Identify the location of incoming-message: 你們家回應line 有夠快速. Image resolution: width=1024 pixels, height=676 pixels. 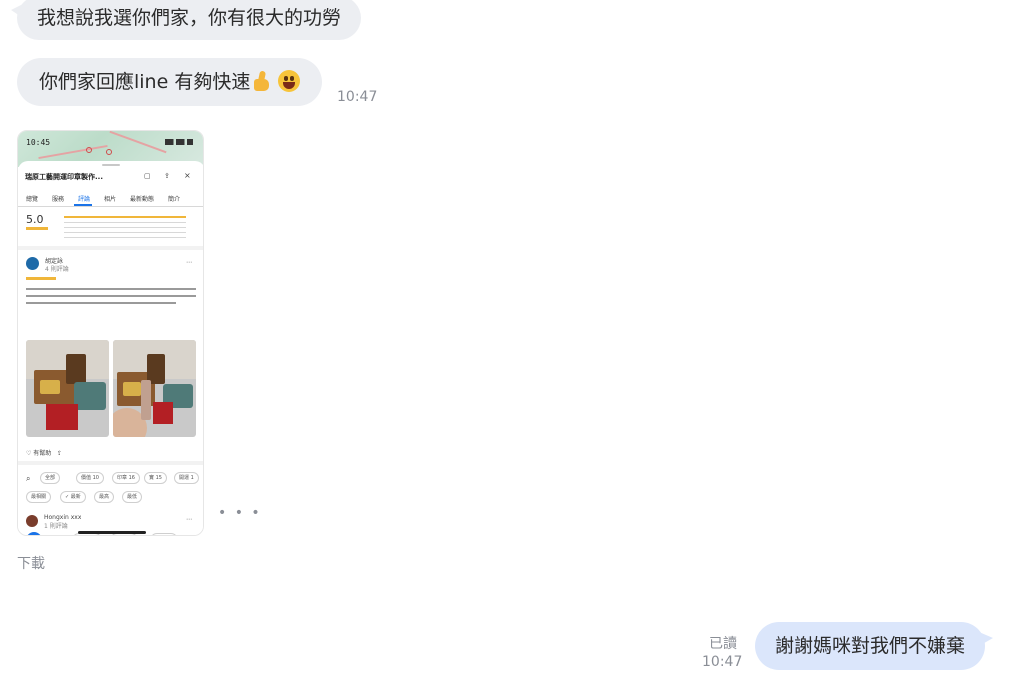
(170, 82).